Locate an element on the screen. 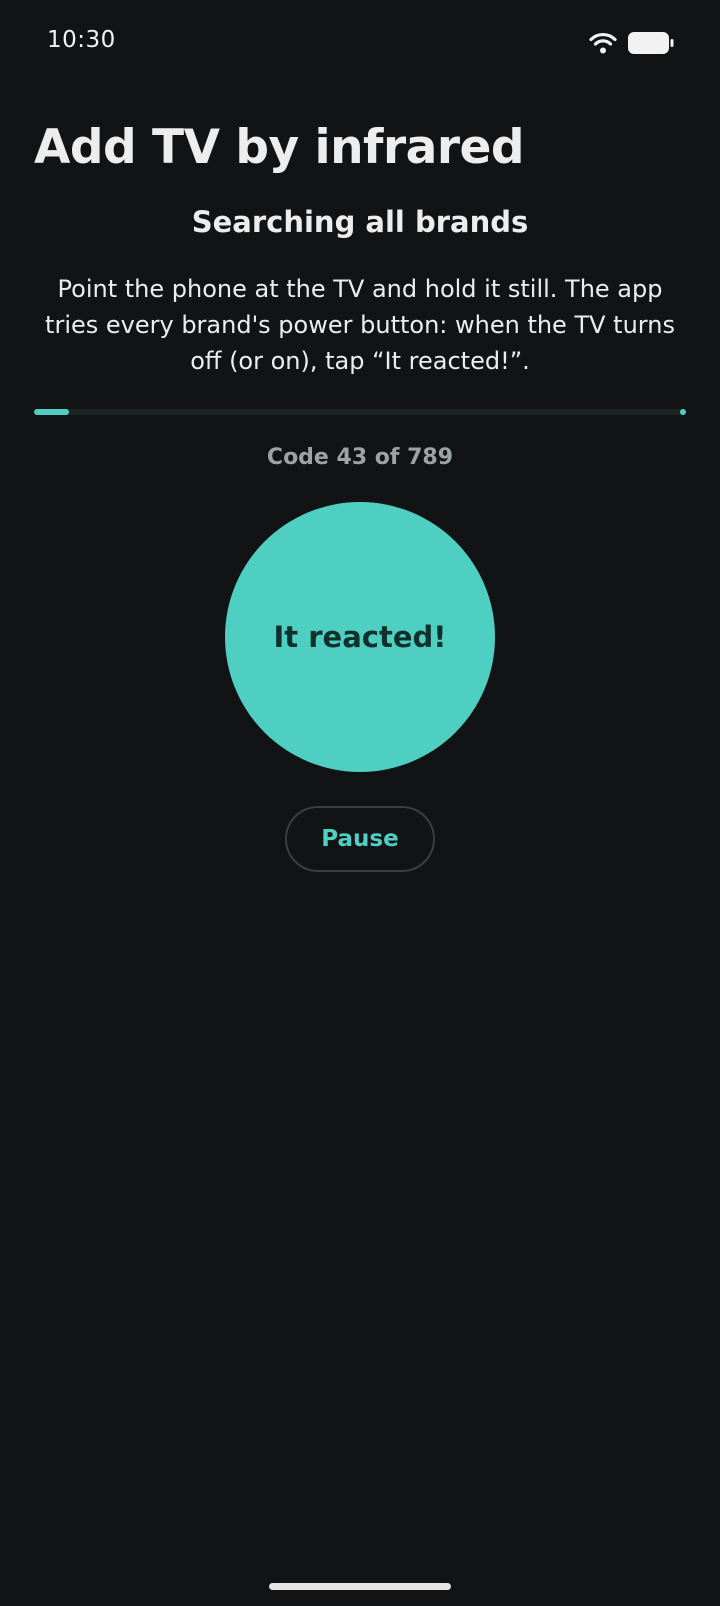 This screenshot has height=1606, width=720. home-indicator is located at coordinates (360, 1586).